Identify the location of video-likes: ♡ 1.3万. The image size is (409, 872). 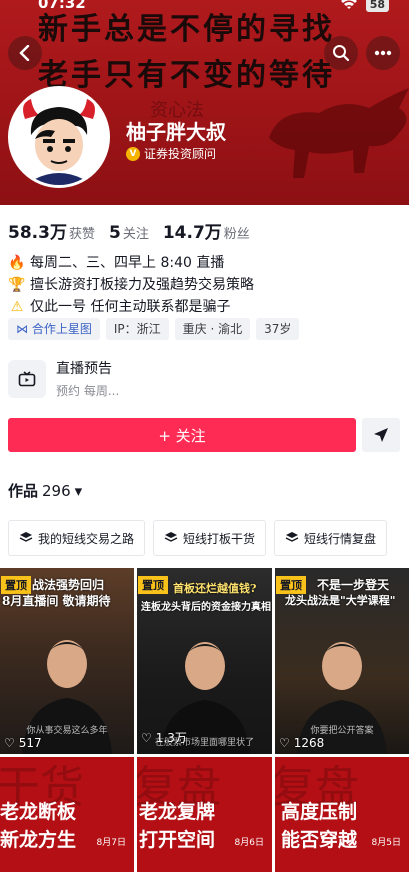
(164, 737).